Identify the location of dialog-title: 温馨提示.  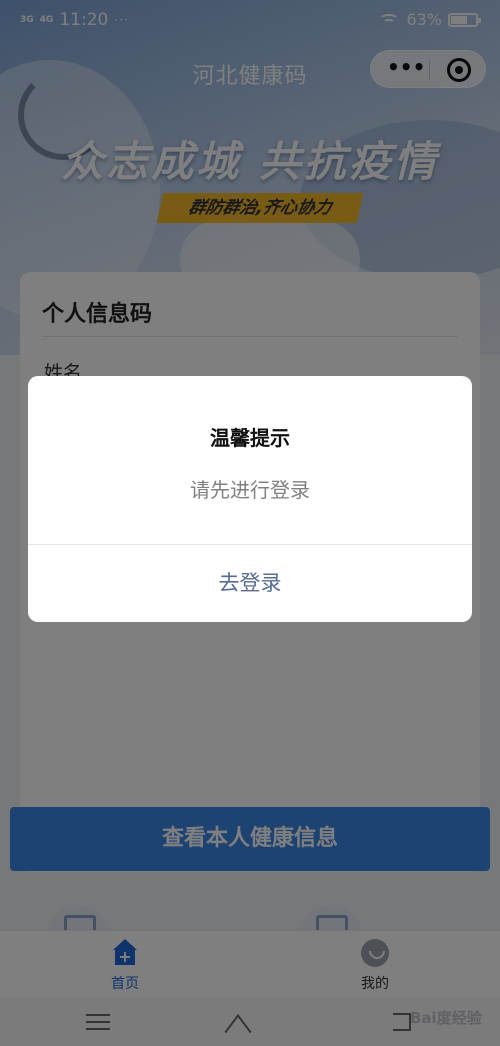
(250, 438).